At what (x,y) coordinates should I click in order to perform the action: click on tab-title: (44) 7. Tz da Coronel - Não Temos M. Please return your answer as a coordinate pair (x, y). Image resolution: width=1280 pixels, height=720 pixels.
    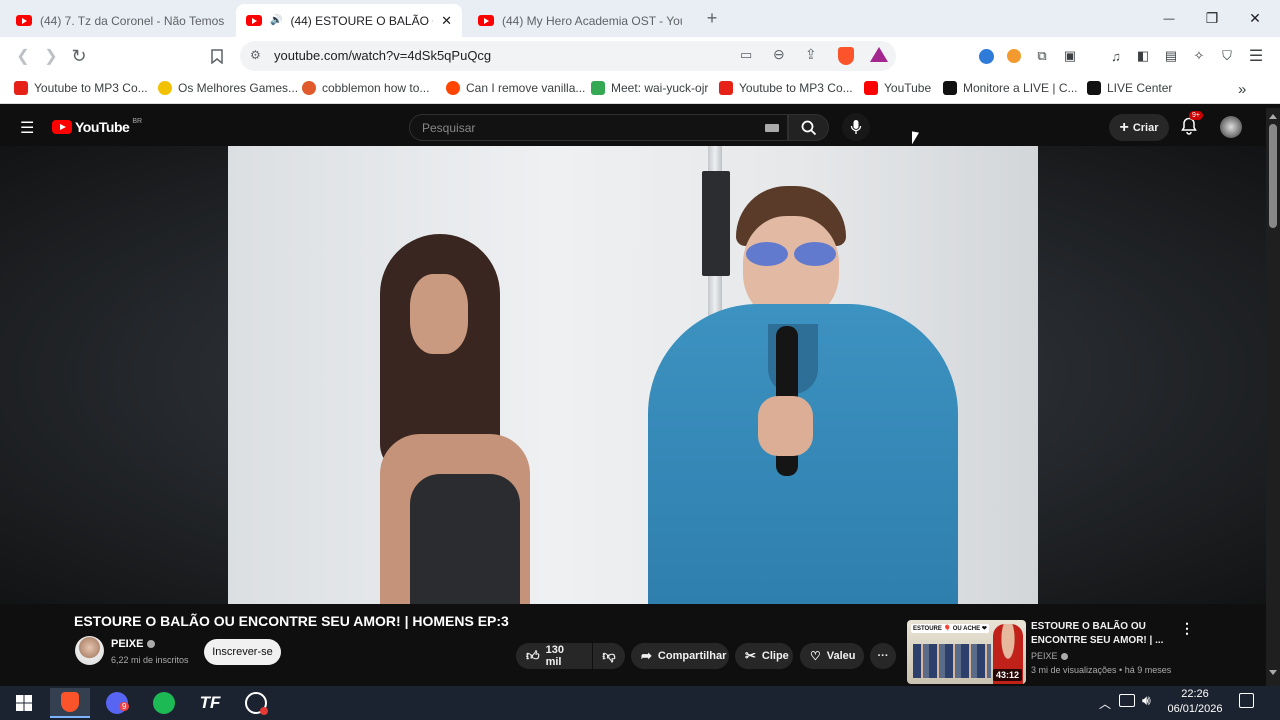
    Looking at the image, I should click on (132, 20).